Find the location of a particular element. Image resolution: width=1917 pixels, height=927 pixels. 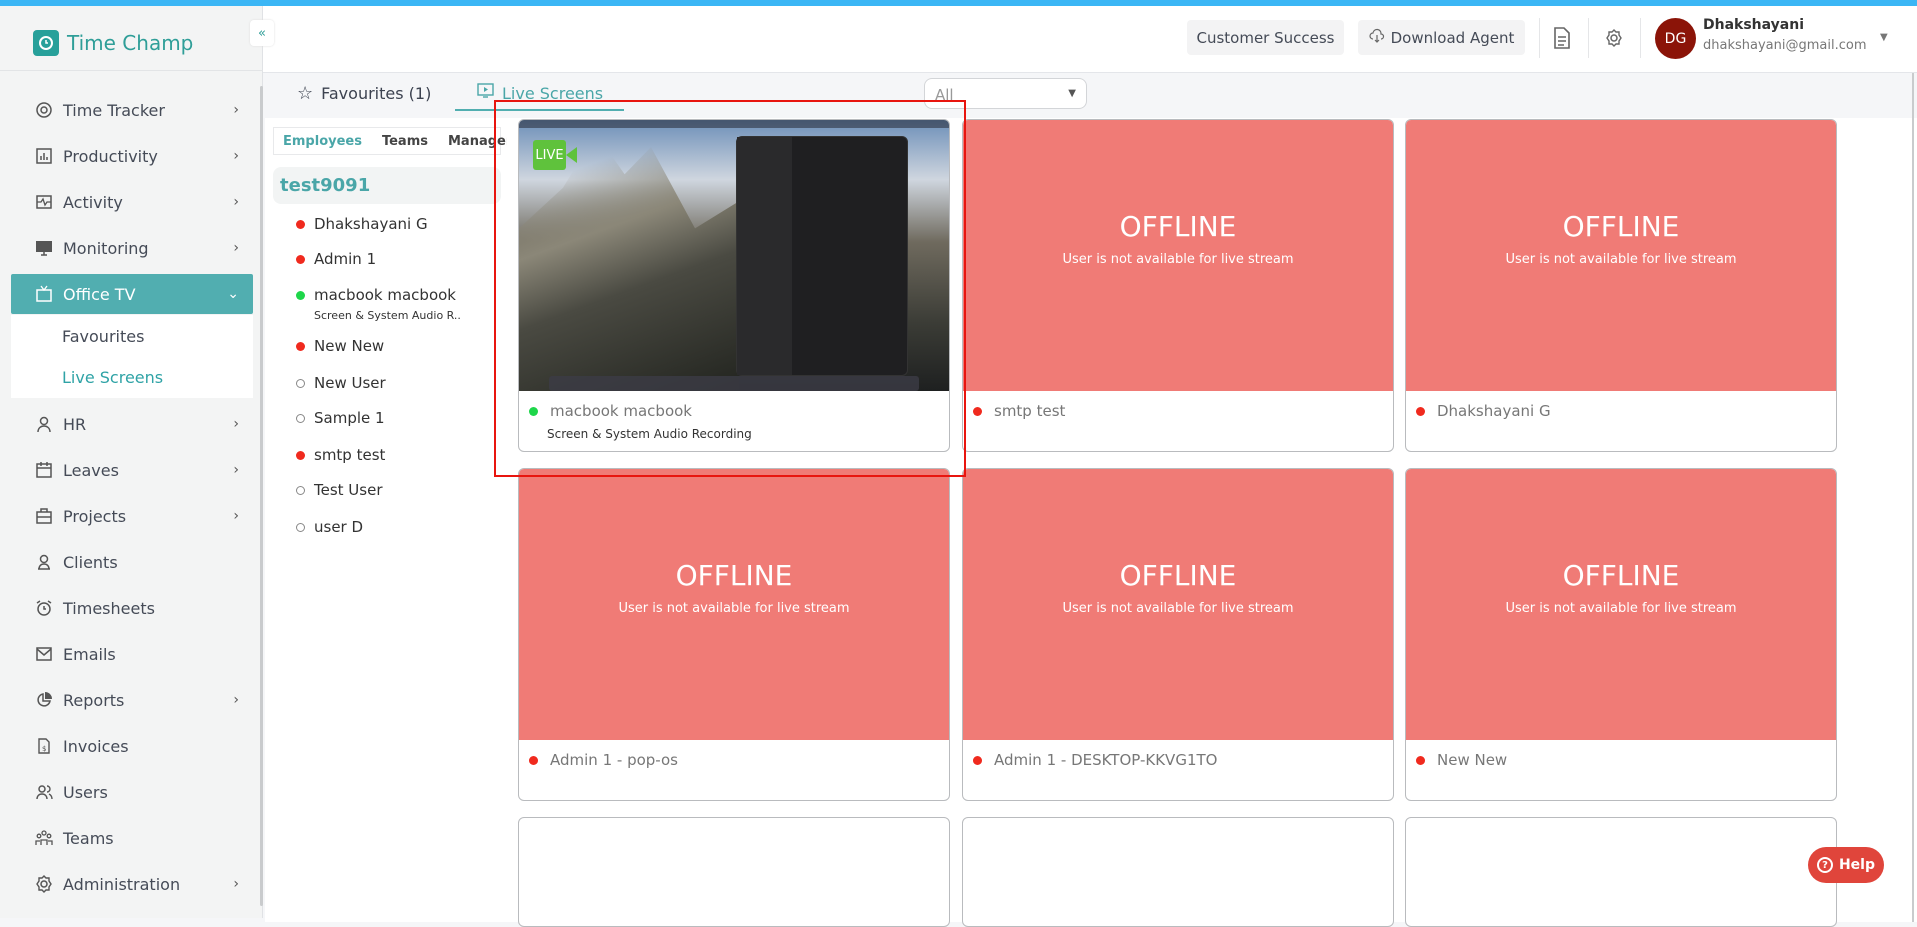

sidebar-item-timesheets: Timesheets is located at coordinates (132, 608).